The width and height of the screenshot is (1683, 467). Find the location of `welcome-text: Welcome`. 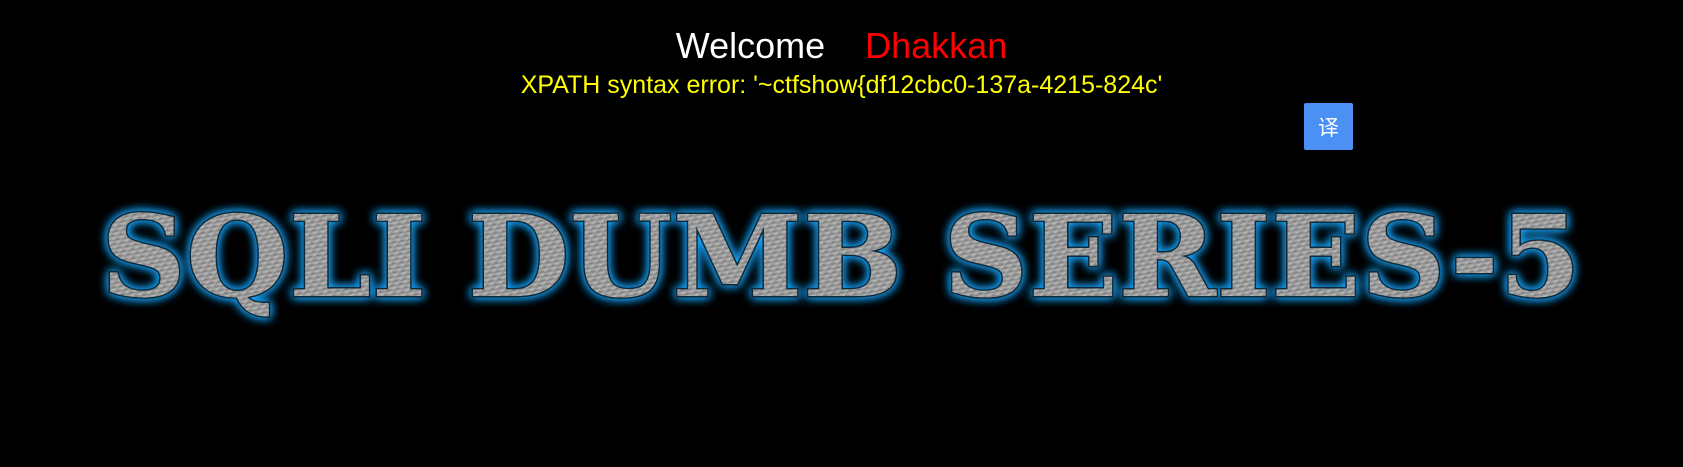

welcome-text: Welcome is located at coordinates (750, 45).